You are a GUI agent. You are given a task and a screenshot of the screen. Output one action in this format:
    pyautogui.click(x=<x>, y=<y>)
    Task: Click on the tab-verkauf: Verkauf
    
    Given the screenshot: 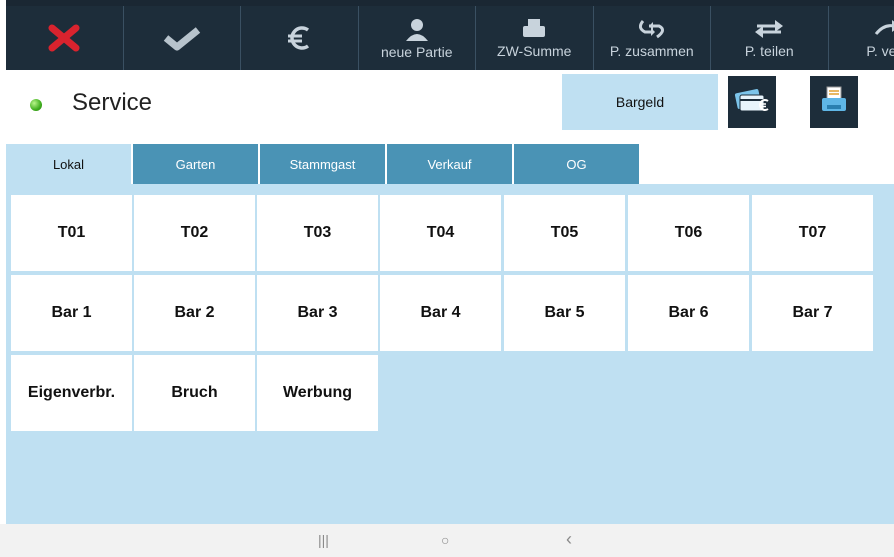 What is the action you would take?
    pyautogui.click(x=449, y=164)
    